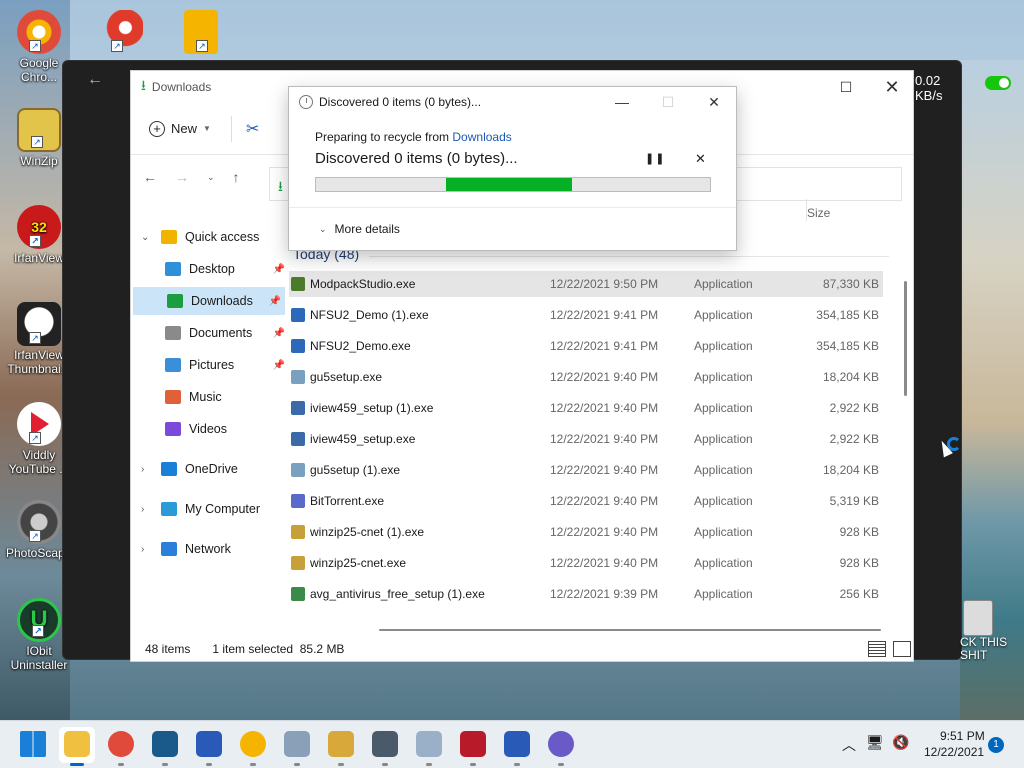  Describe the element at coordinates (818, 213) in the screenshot. I see `column-header-size: Size` at that location.